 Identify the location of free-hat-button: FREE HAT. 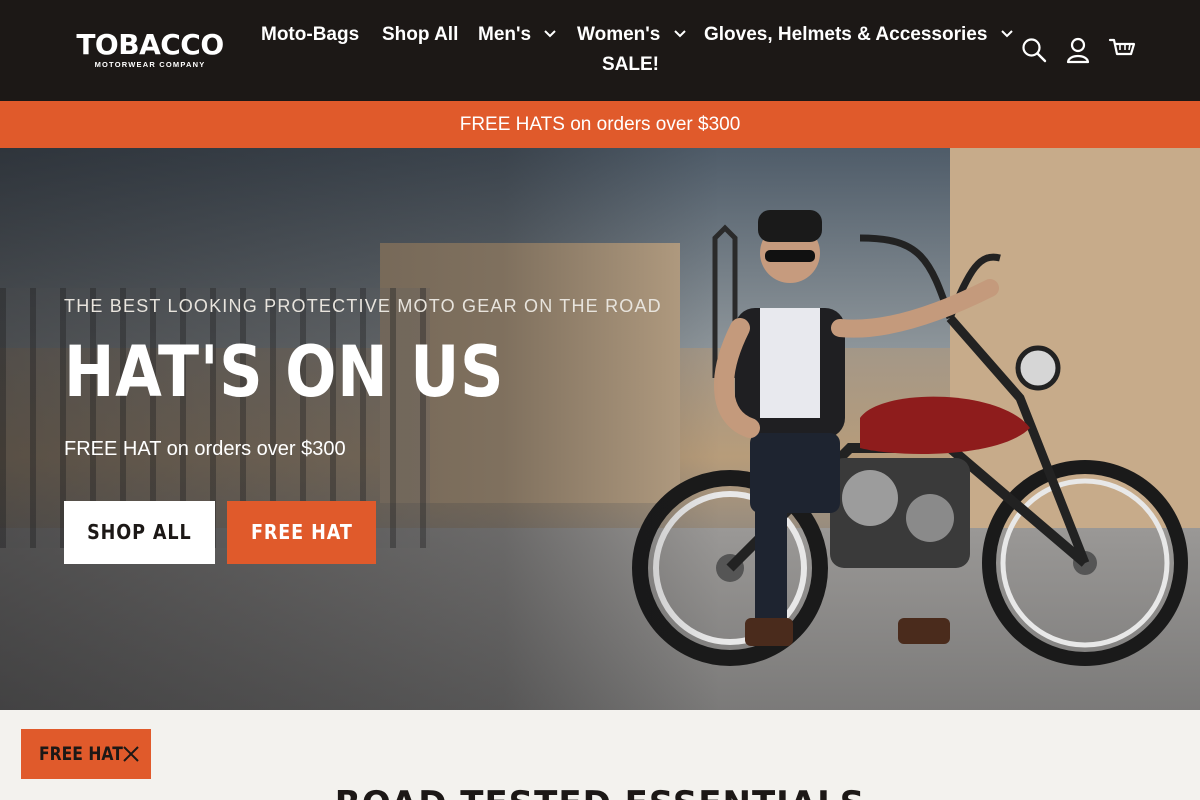
(301, 532).